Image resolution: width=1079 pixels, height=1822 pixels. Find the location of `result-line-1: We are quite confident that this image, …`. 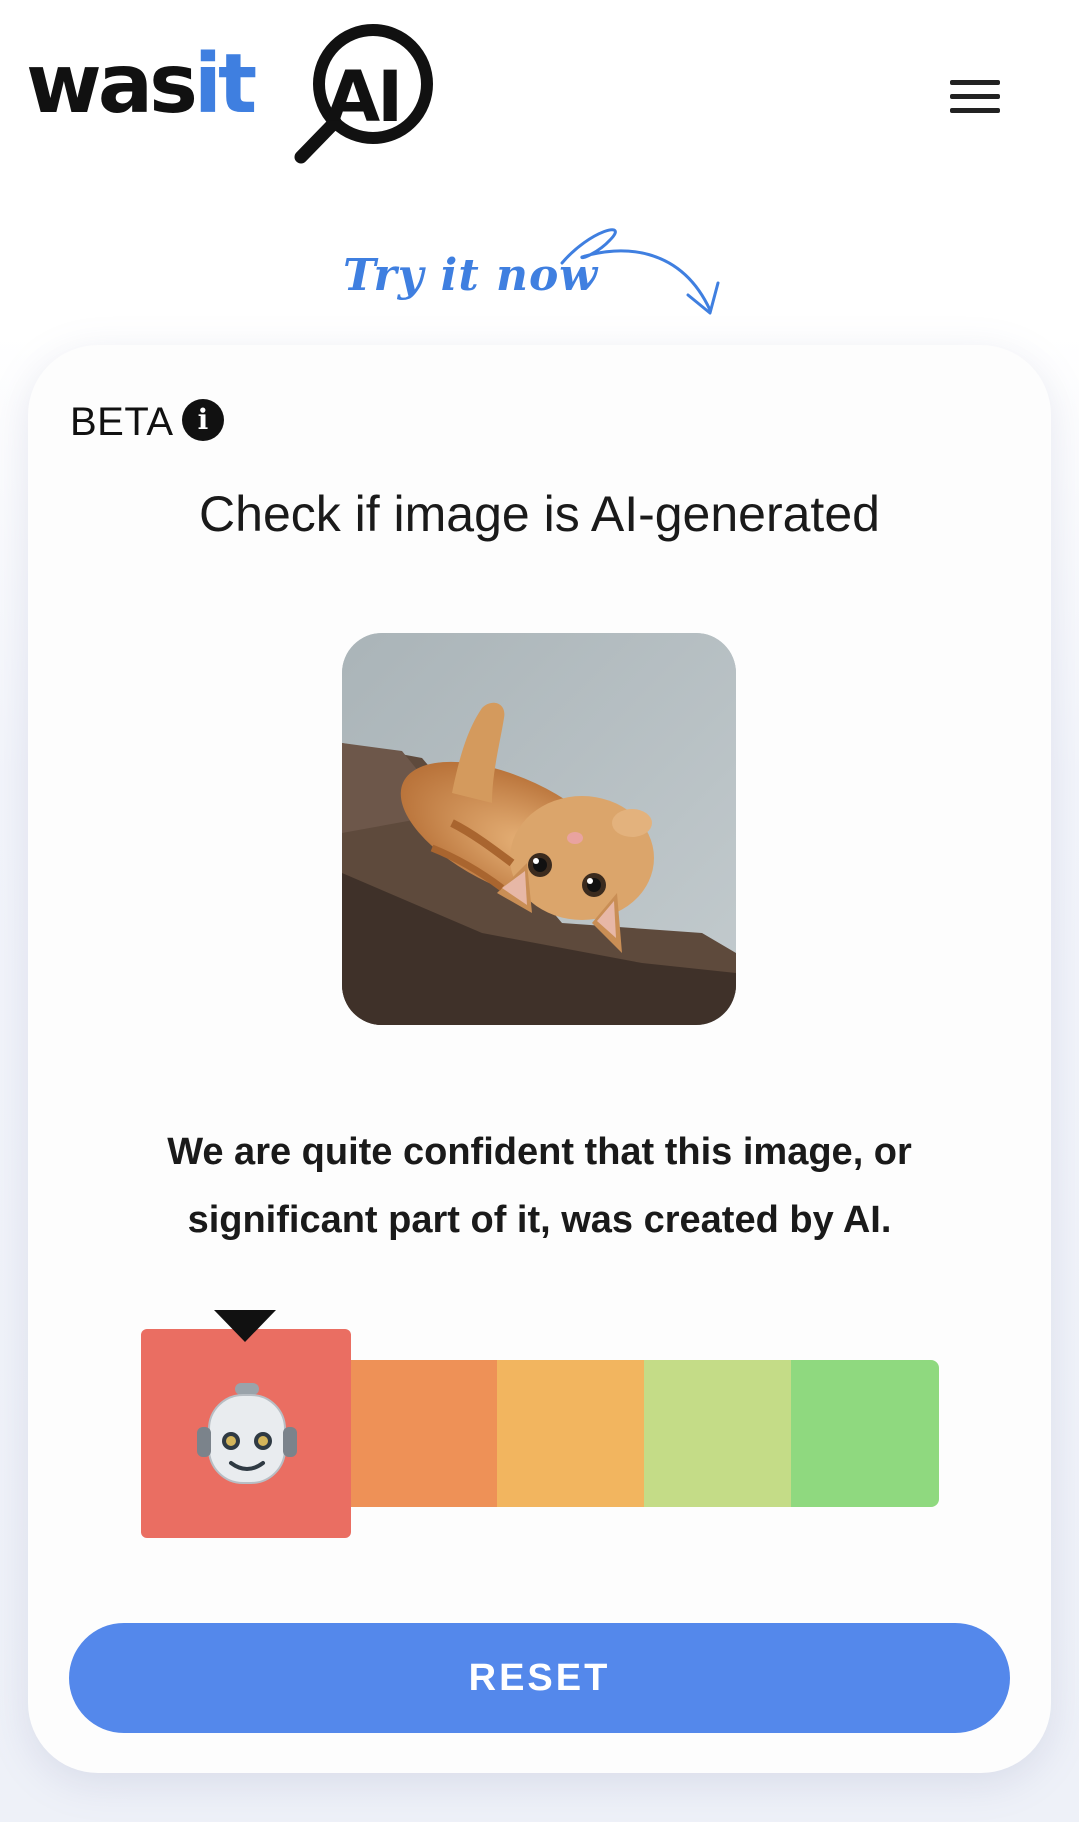

result-line-1: We are quite confident that this image, … is located at coordinates (539, 1152).